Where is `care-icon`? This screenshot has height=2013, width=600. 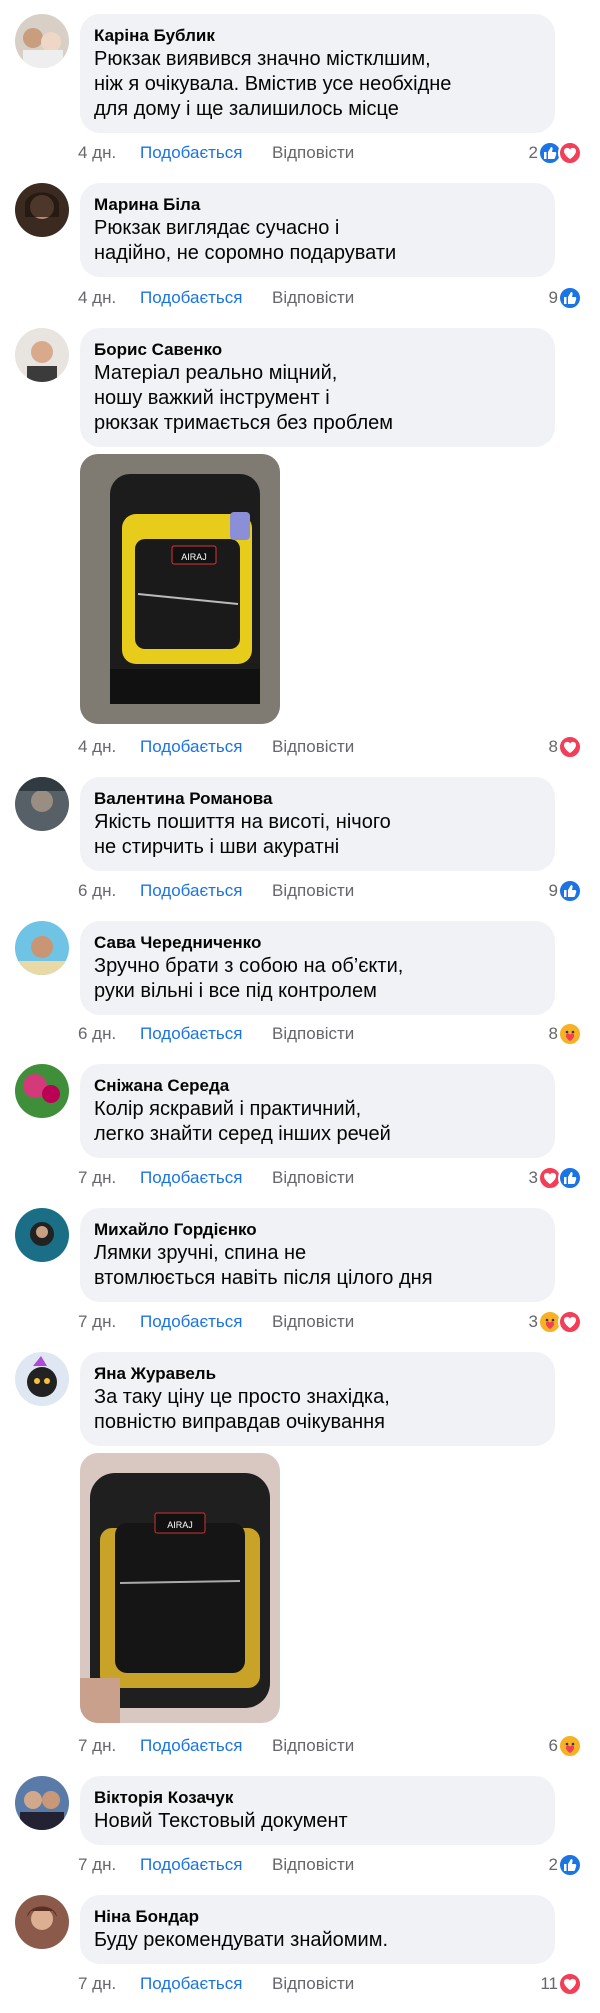 care-icon is located at coordinates (570, 1034).